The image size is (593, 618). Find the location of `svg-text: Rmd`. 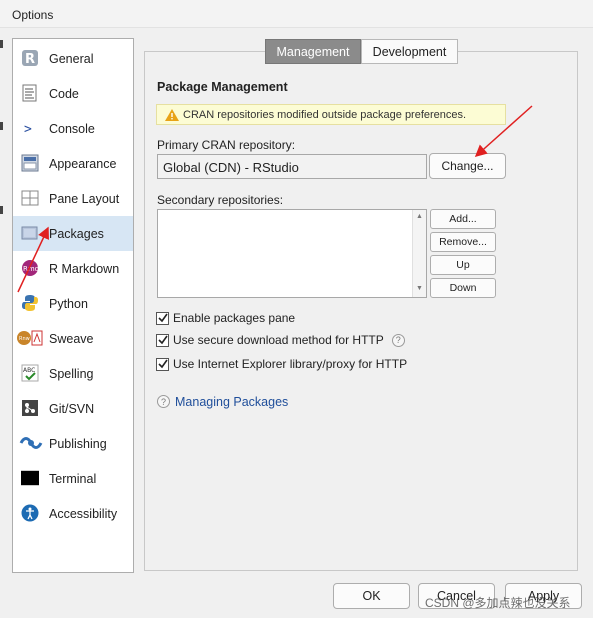

svg-text: Rmd is located at coordinates (31, 269).